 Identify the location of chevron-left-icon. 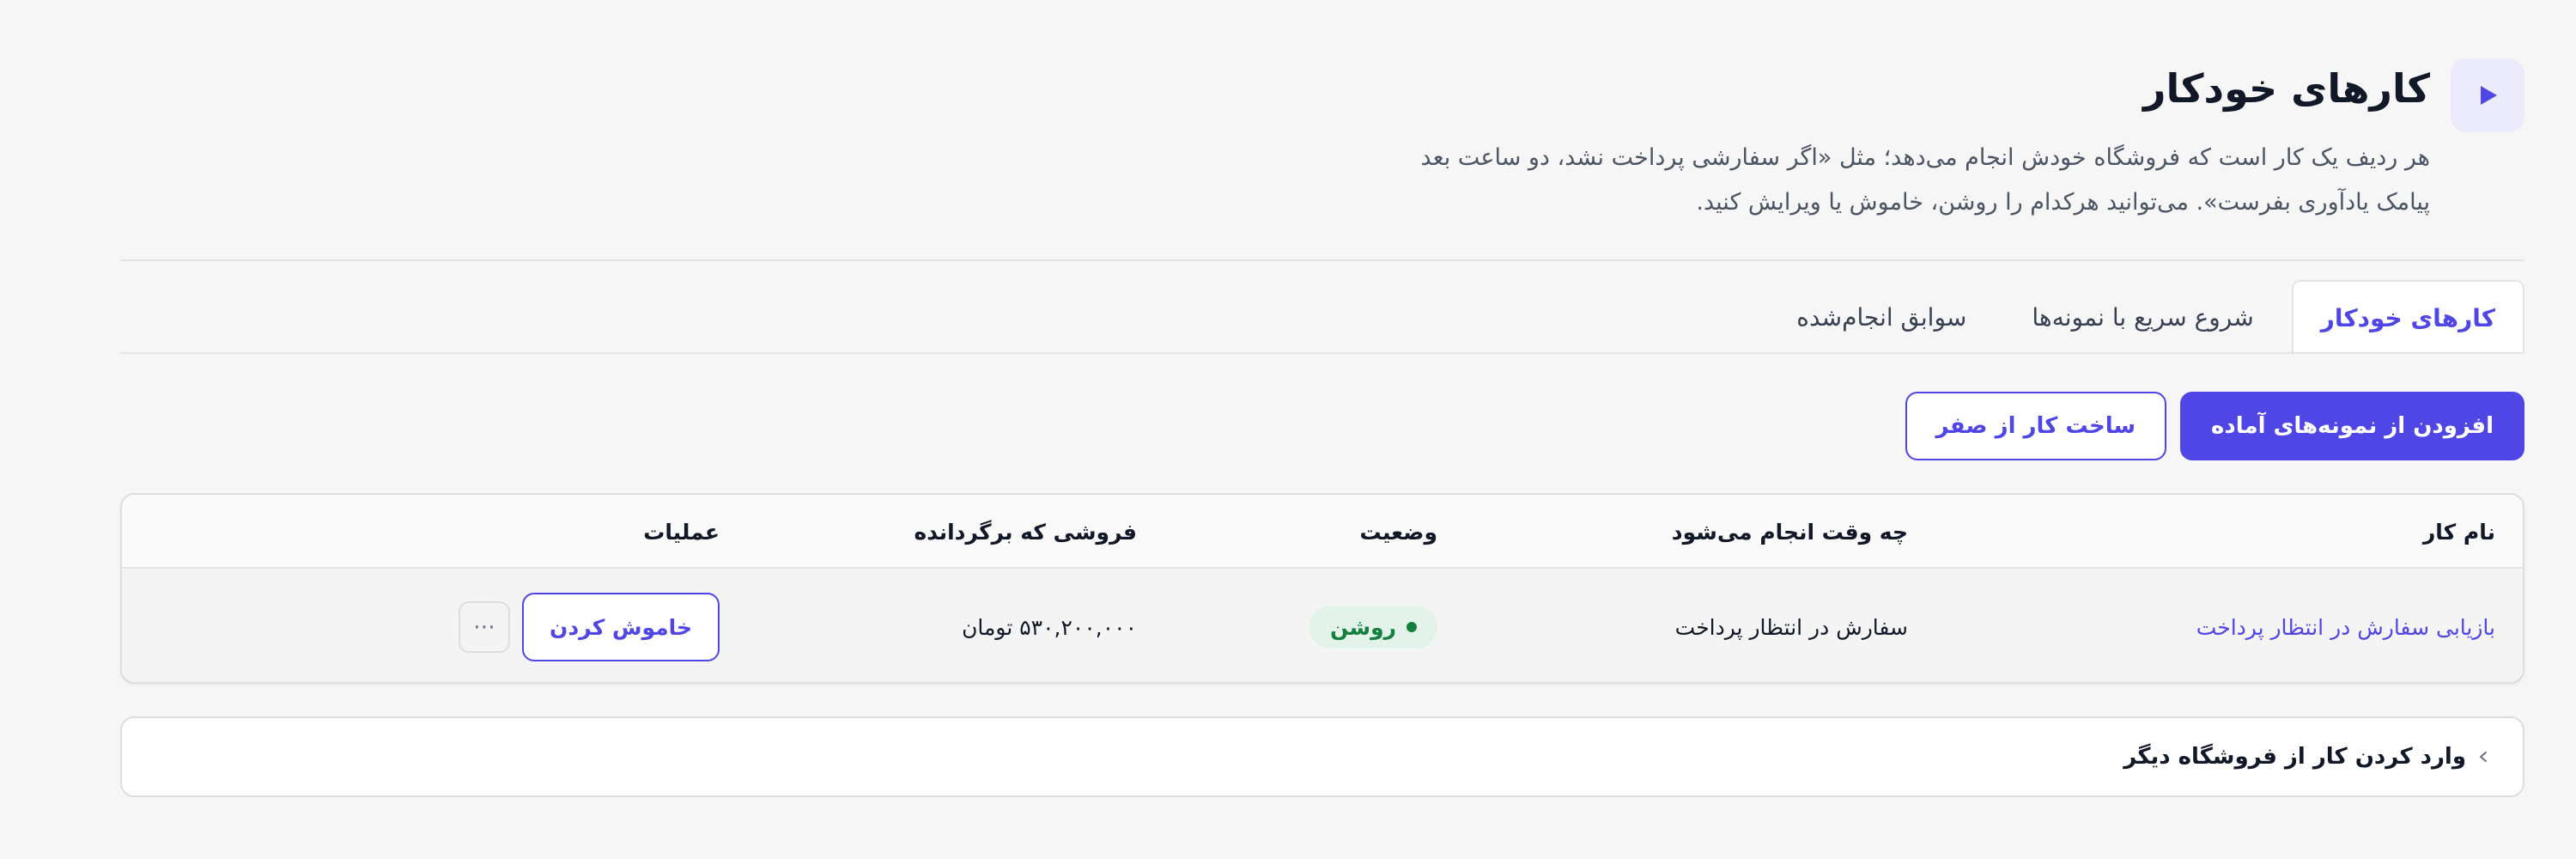
(2483, 756).